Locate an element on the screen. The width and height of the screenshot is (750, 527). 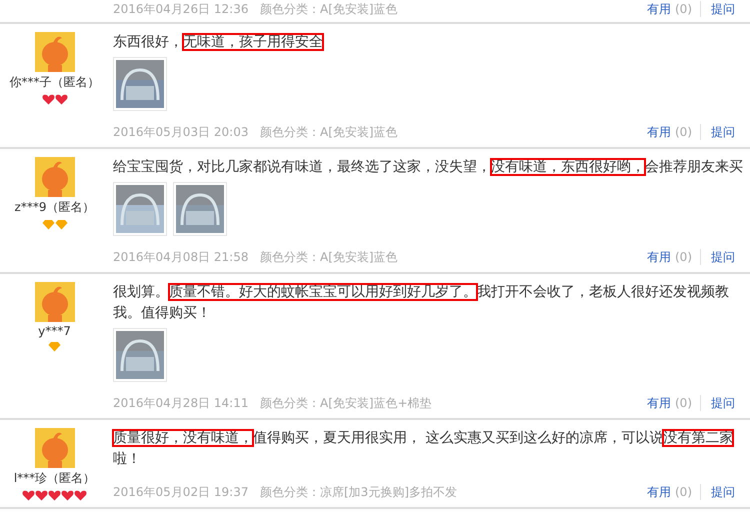
review-date: 2016年04月26日 12:36 is located at coordinates (181, 9).